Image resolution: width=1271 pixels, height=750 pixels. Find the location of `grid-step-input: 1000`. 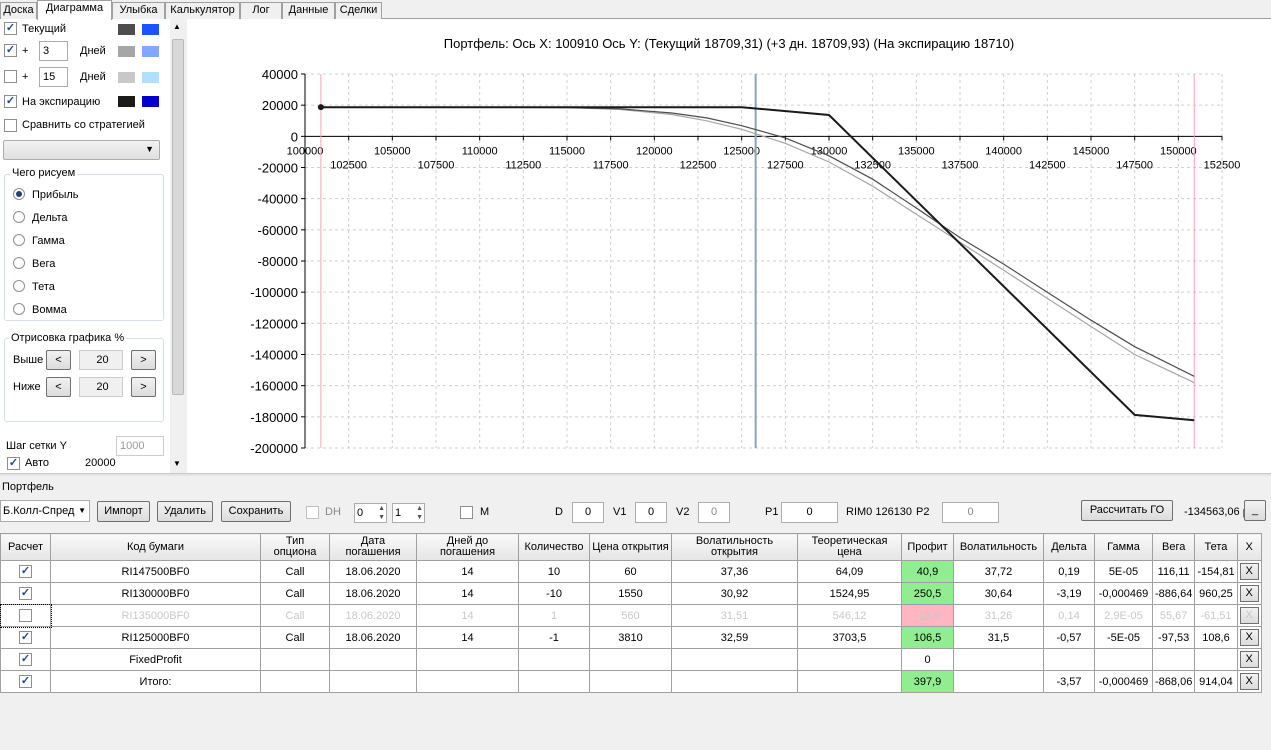

grid-step-input: 1000 is located at coordinates (140, 446).